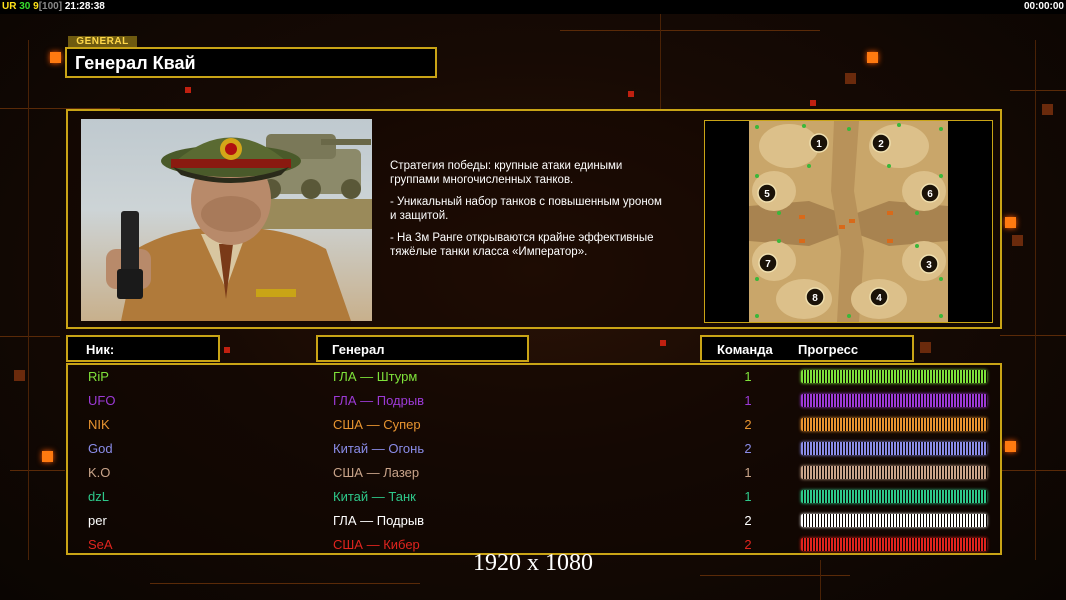  I want to click on limit-value: [100], so click(50, 6).